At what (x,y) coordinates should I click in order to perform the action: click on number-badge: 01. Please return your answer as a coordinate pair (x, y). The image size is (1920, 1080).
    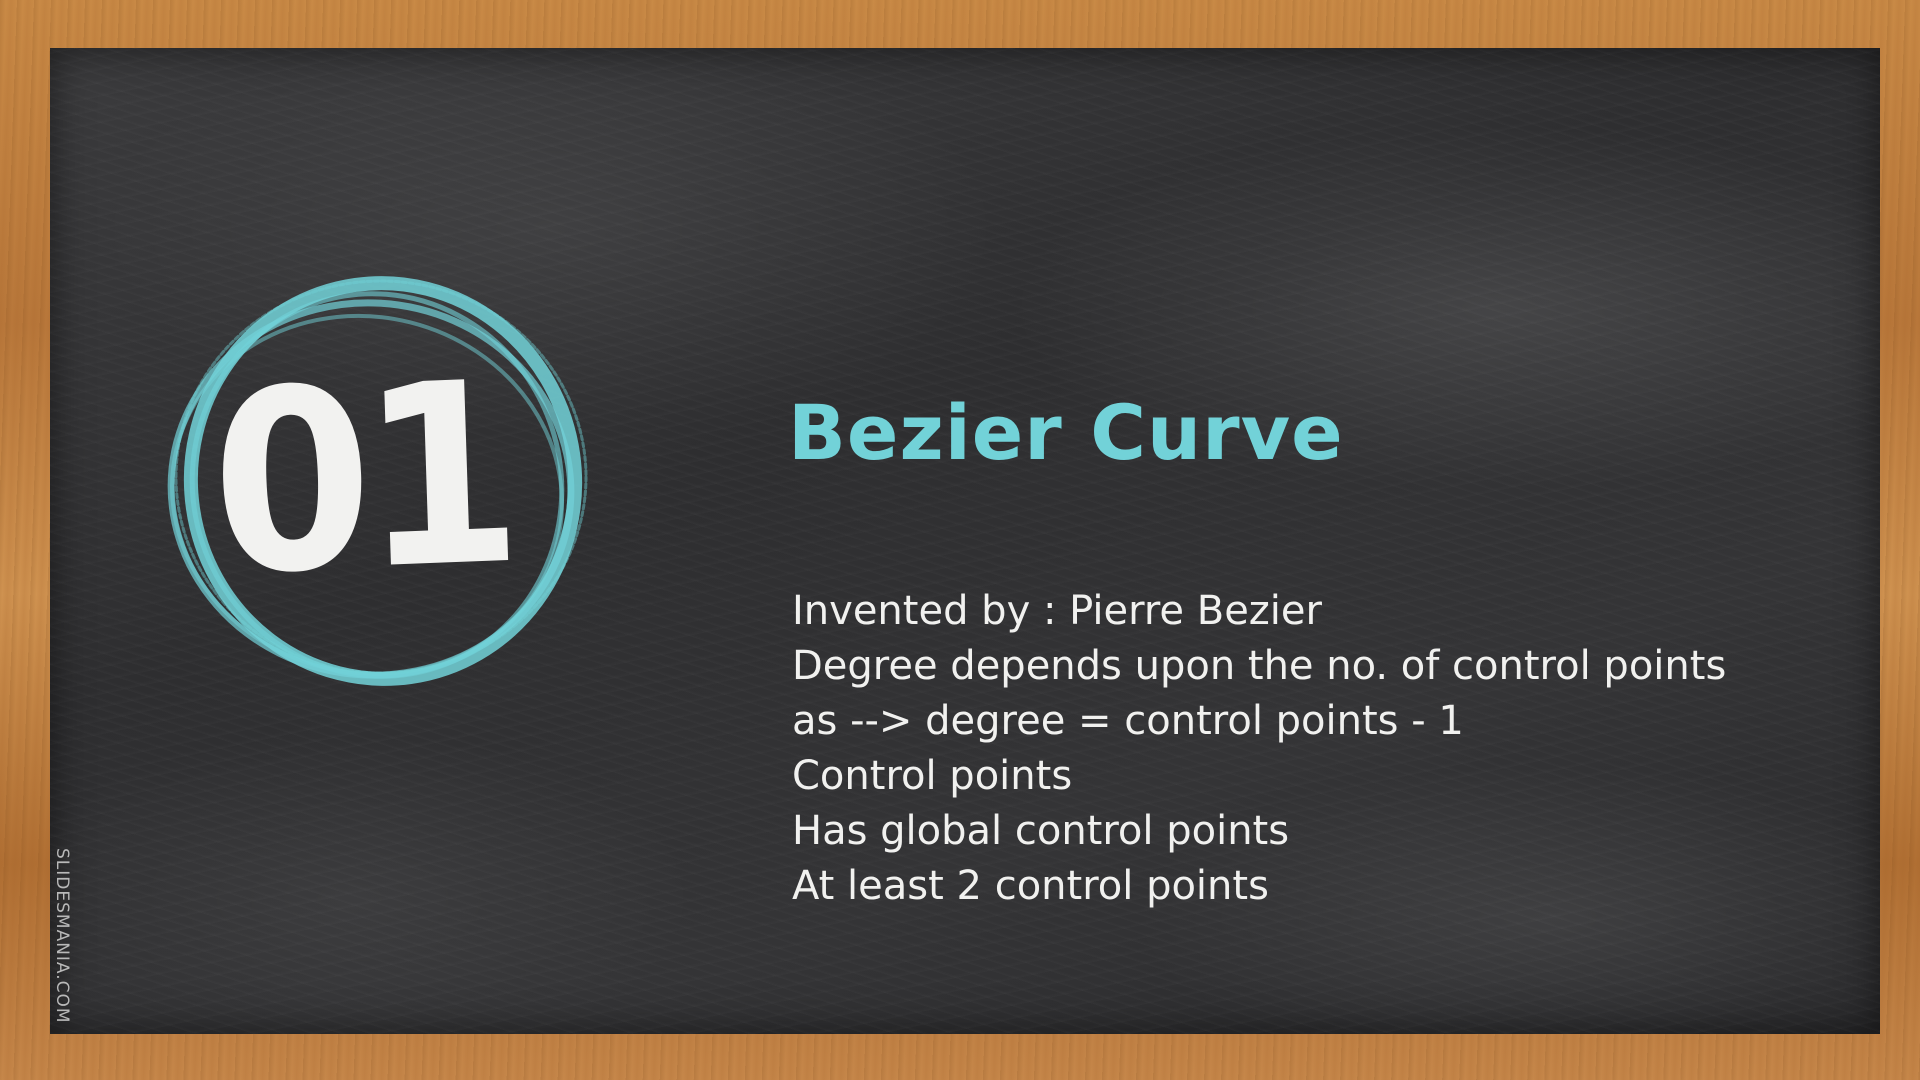
    Looking at the image, I should click on (375, 478).